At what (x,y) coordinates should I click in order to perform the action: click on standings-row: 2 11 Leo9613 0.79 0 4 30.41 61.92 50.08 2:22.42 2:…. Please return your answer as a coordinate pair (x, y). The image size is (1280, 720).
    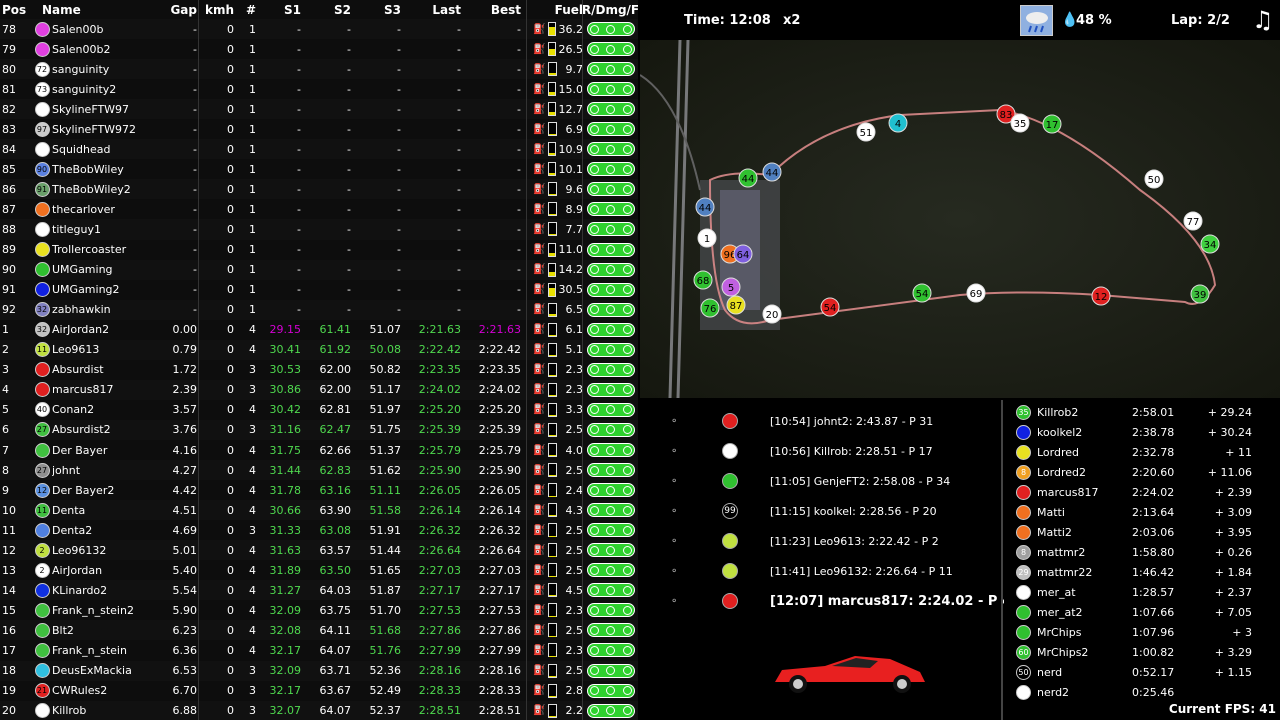
    Looking at the image, I should click on (319, 349).